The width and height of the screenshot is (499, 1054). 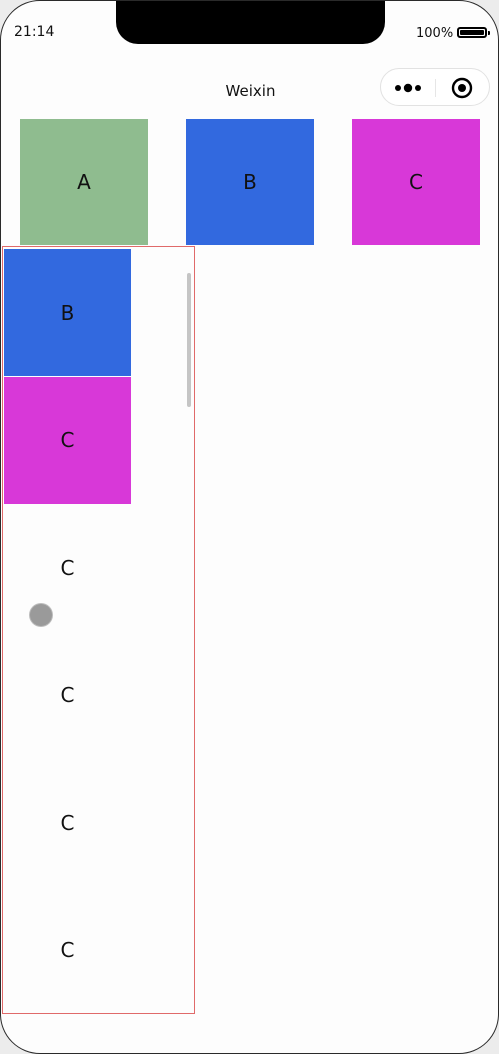 I want to click on list-item-2: C, so click(x=67, y=567).